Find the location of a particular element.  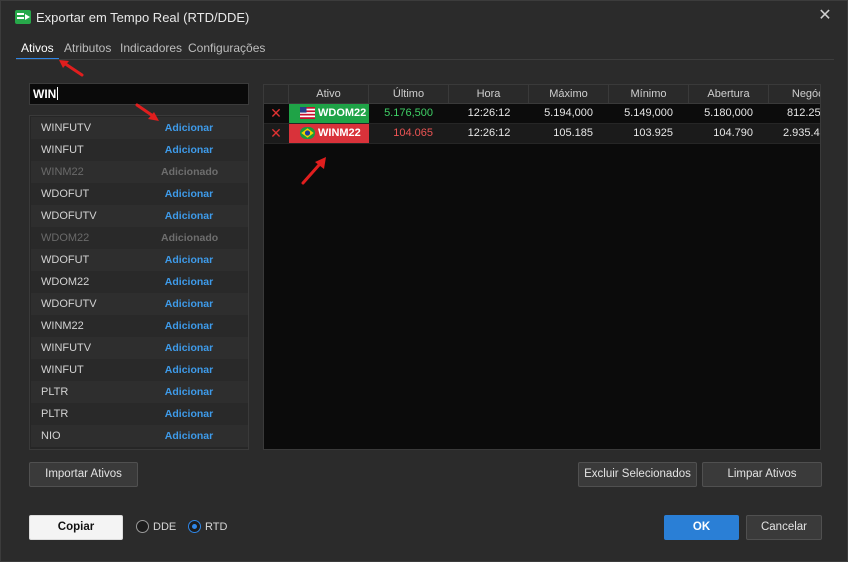

delete-selected-button: Excluir Selecionados is located at coordinates (637, 474).